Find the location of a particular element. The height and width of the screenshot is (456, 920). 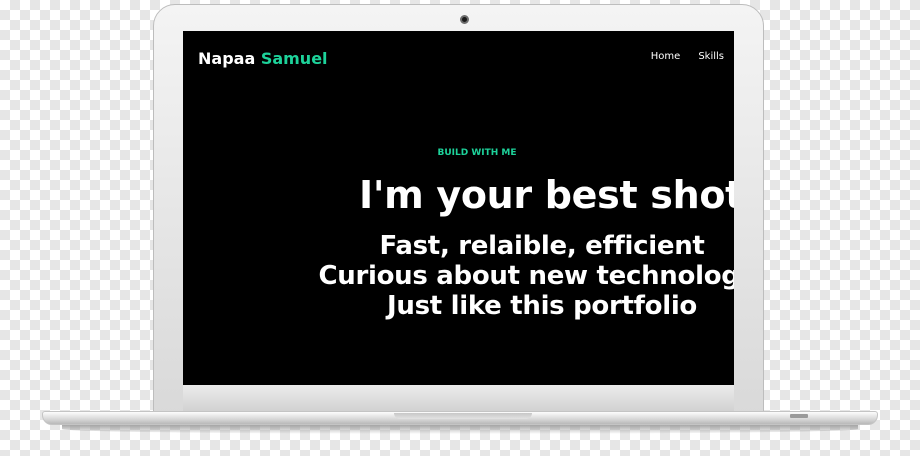

top-nav: Home Skills is located at coordinates (687, 56).